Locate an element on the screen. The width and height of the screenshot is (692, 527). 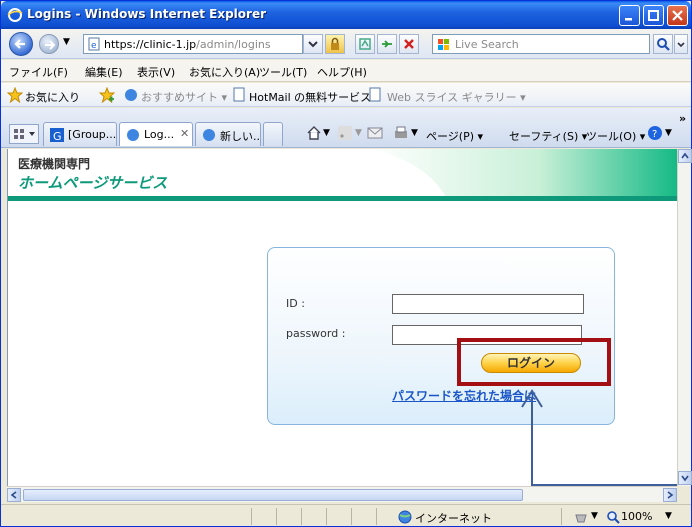
close-tab-icon: ✕ is located at coordinates (184, 133).